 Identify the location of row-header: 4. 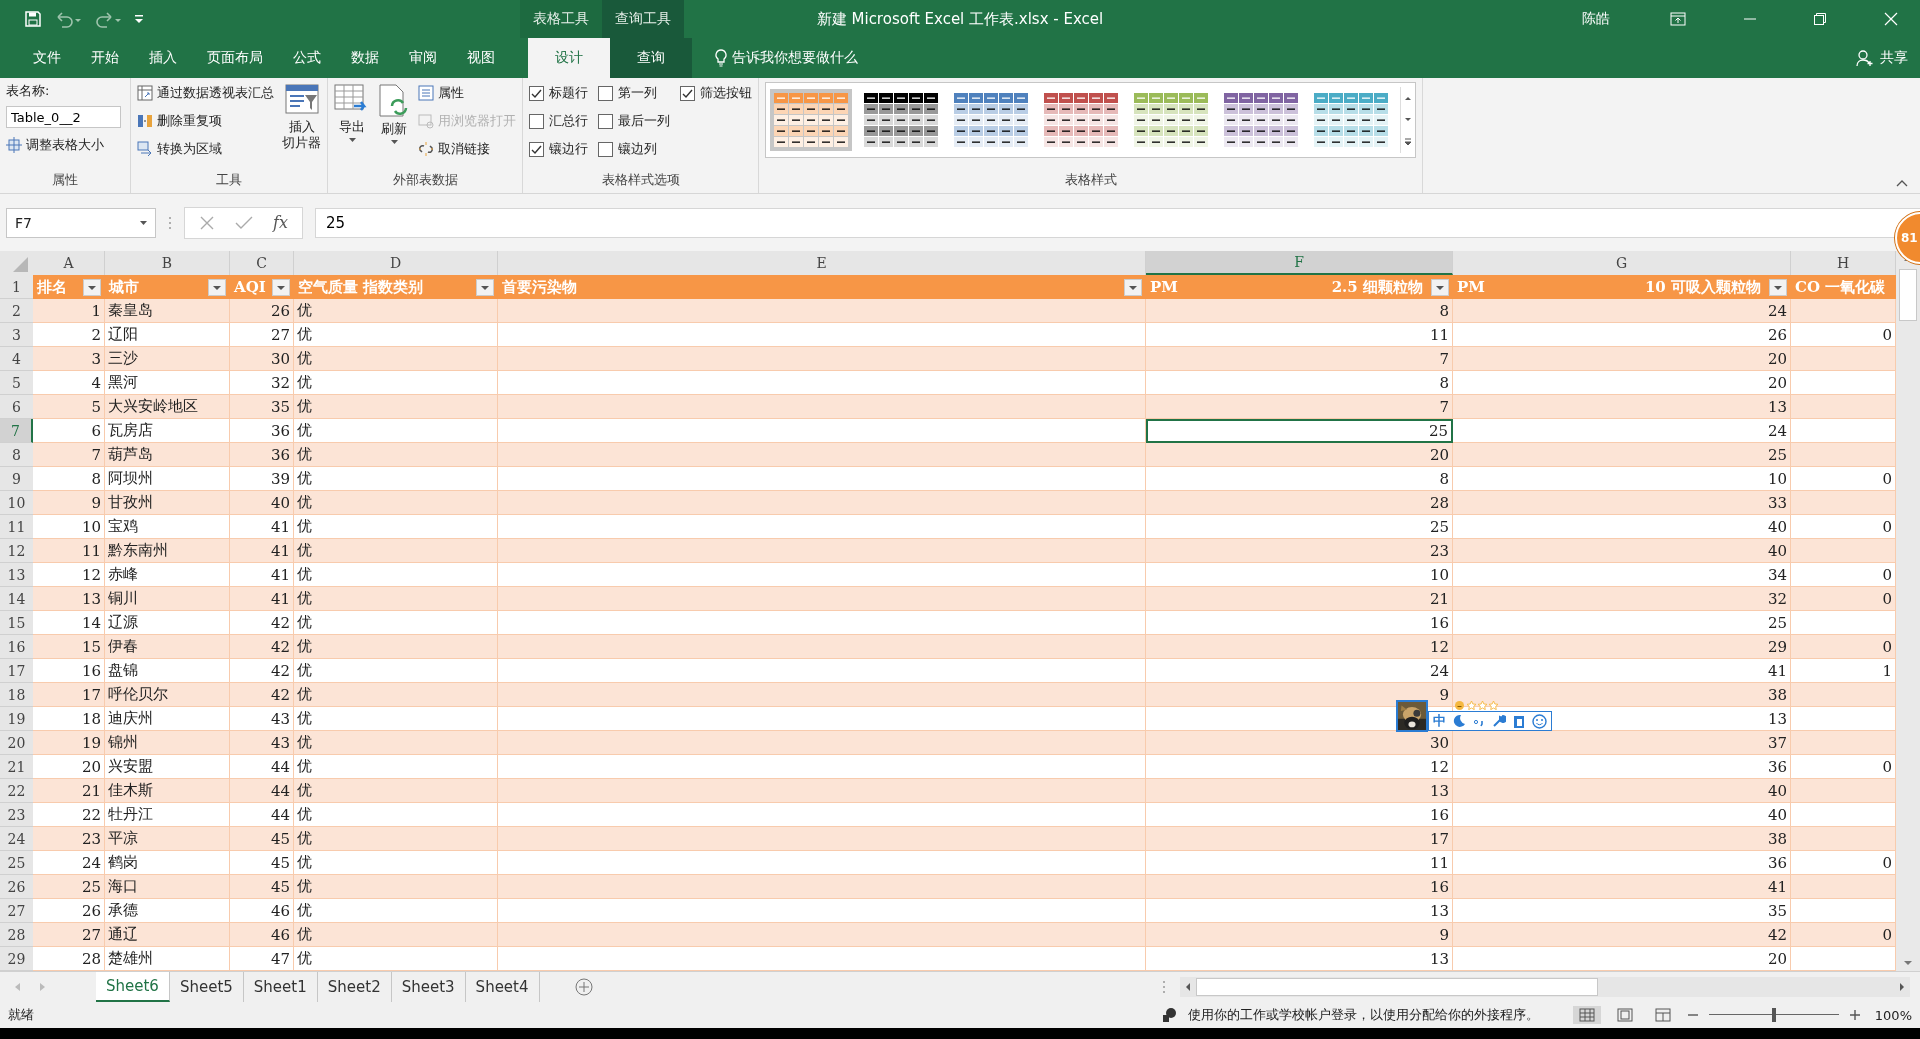
(16, 359).